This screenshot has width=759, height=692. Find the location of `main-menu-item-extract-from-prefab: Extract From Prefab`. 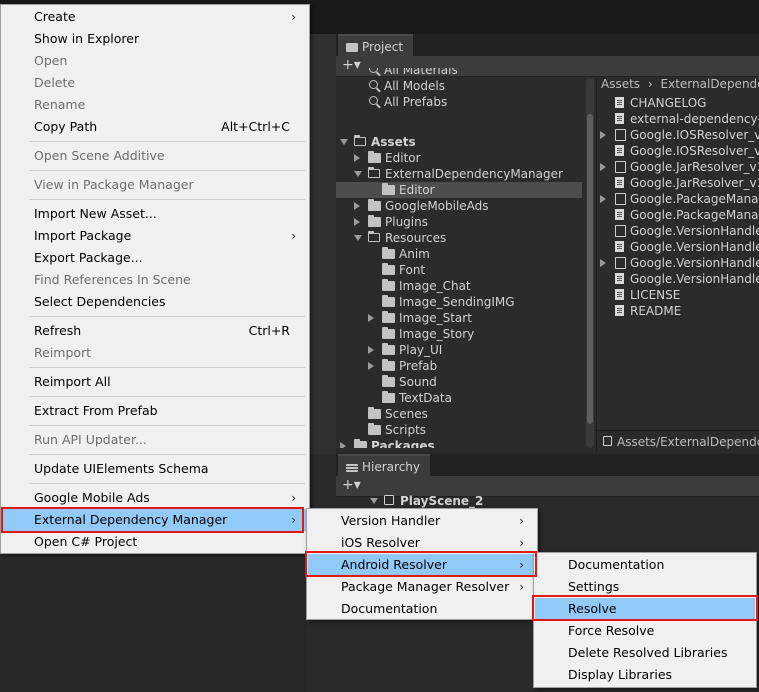

main-menu-item-extract-from-prefab: Extract From Prefab is located at coordinates (155, 411).